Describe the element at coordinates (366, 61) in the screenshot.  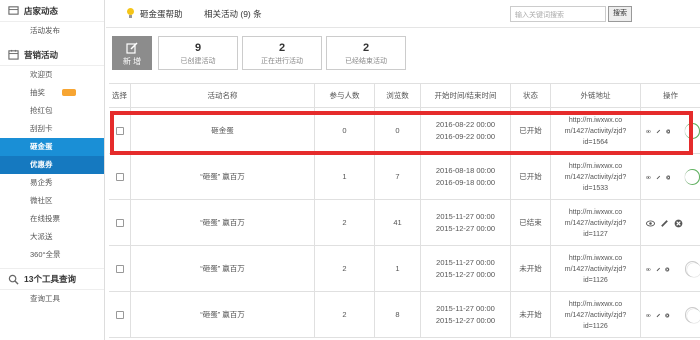
I see `stat-label: 已经结束活动` at that location.